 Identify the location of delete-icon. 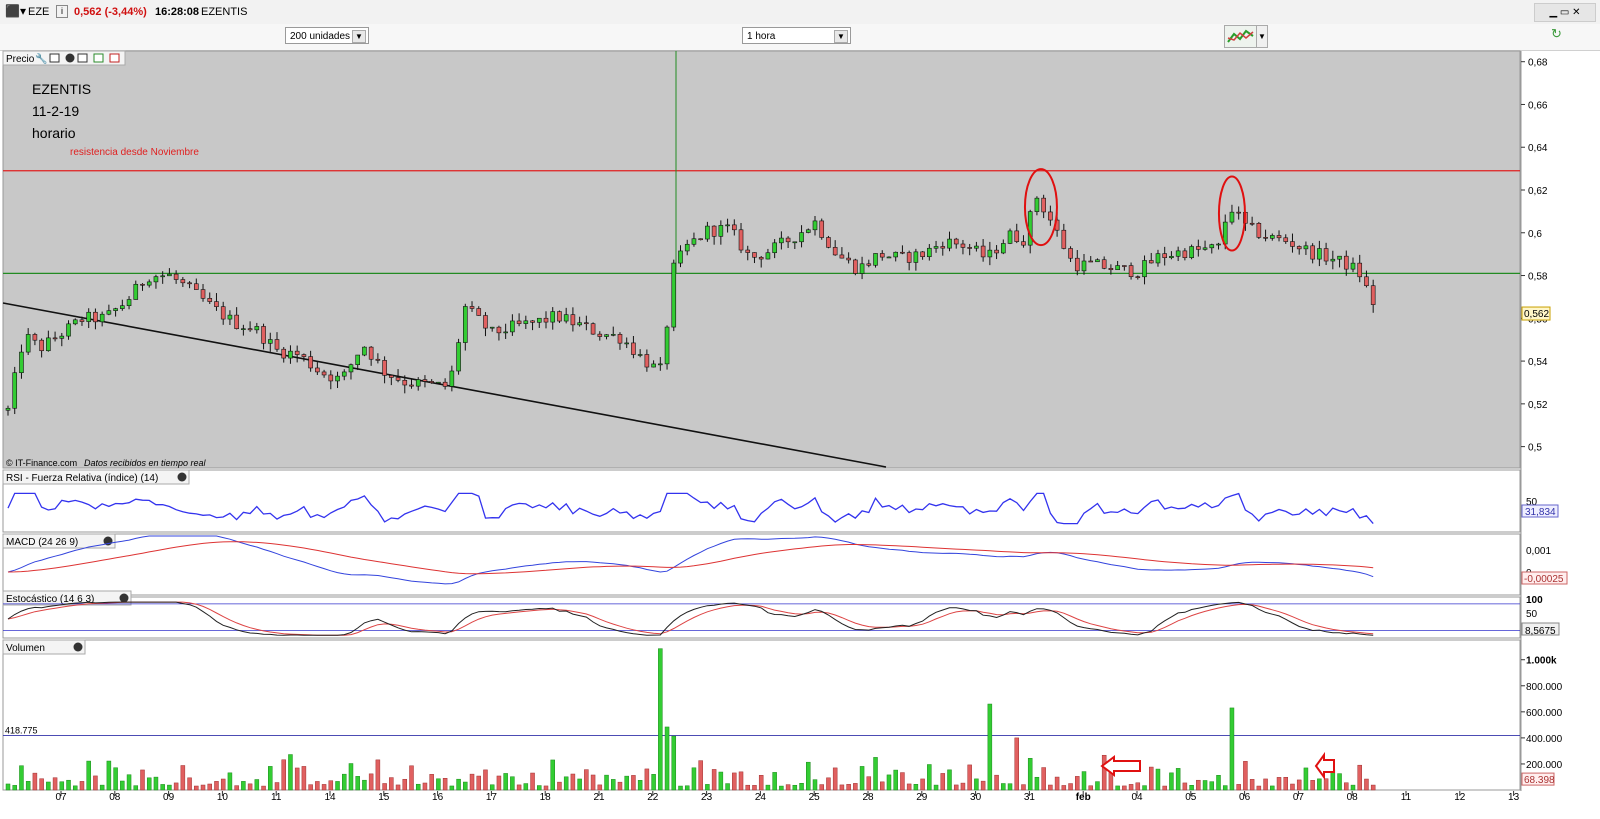
(114, 58).